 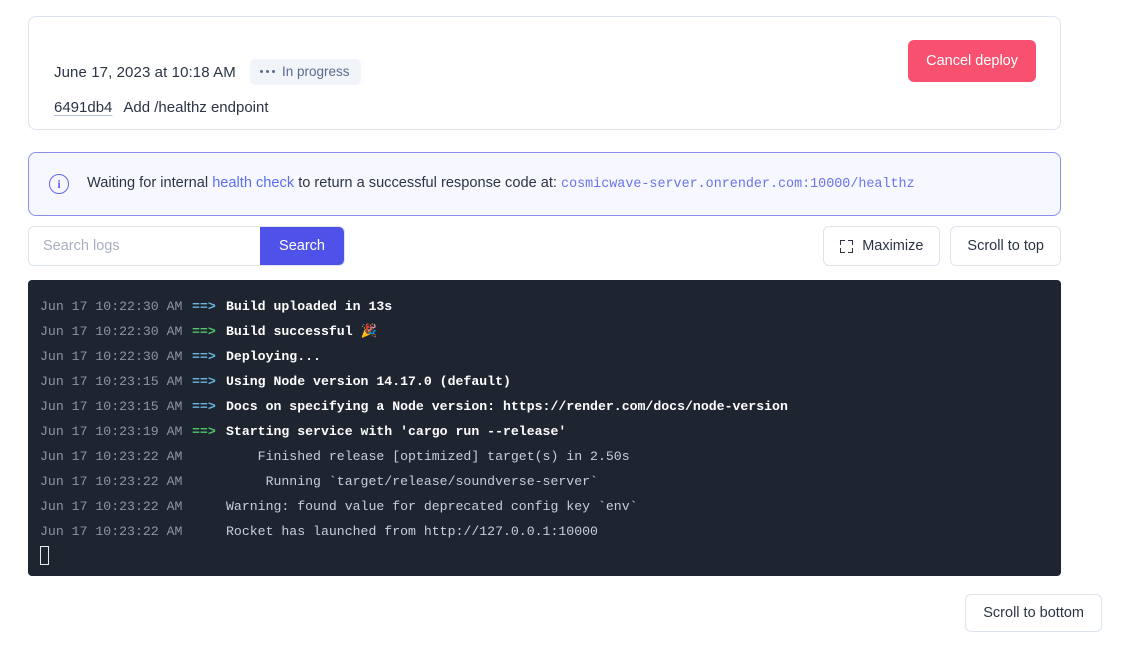 I want to click on cancel-deploy-button: Cancel deploy, so click(x=972, y=61).